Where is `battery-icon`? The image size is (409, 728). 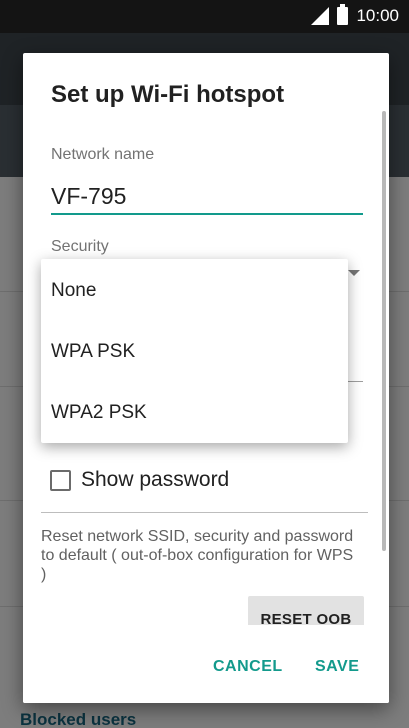 battery-icon is located at coordinates (343, 14).